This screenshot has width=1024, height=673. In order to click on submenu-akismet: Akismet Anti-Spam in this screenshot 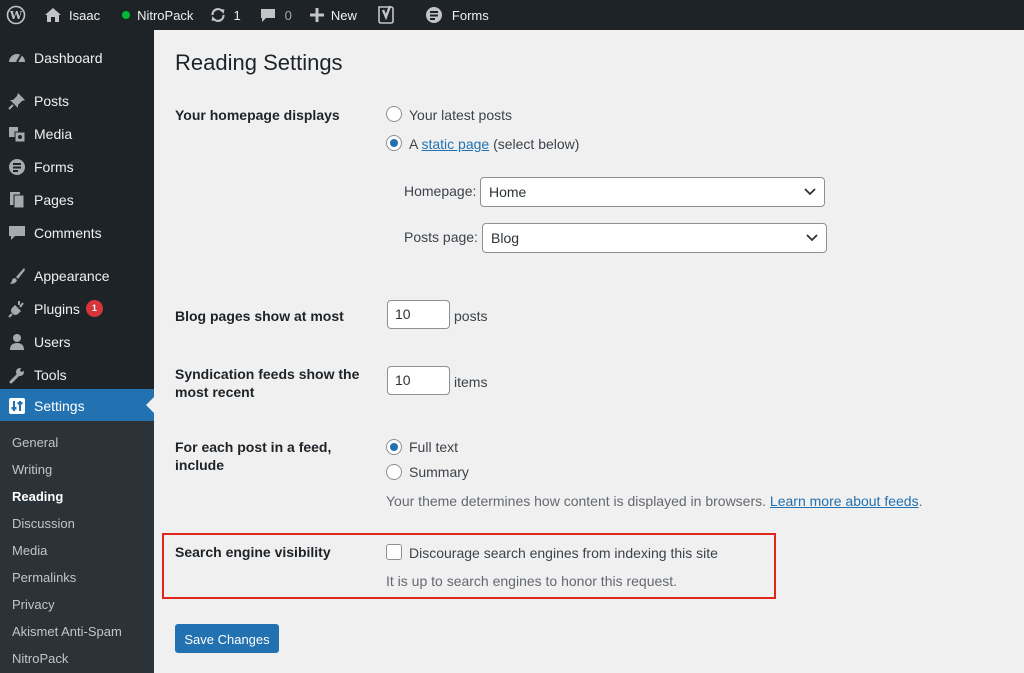, I will do `click(67, 632)`.